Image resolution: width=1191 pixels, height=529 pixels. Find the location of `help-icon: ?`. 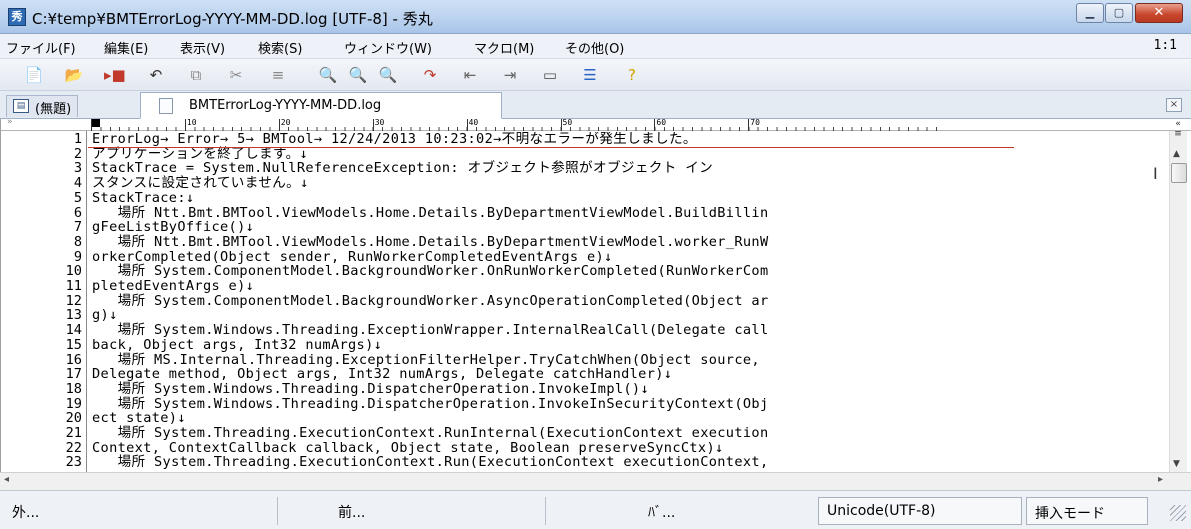

help-icon: ? is located at coordinates (632, 75).